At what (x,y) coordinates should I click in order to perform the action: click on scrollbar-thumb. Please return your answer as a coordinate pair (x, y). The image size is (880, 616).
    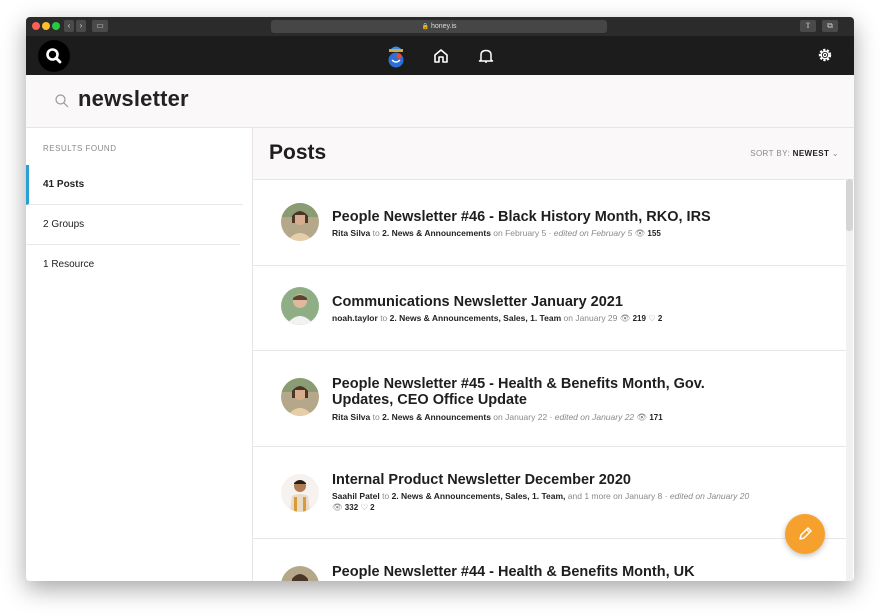
    Looking at the image, I should click on (849, 205).